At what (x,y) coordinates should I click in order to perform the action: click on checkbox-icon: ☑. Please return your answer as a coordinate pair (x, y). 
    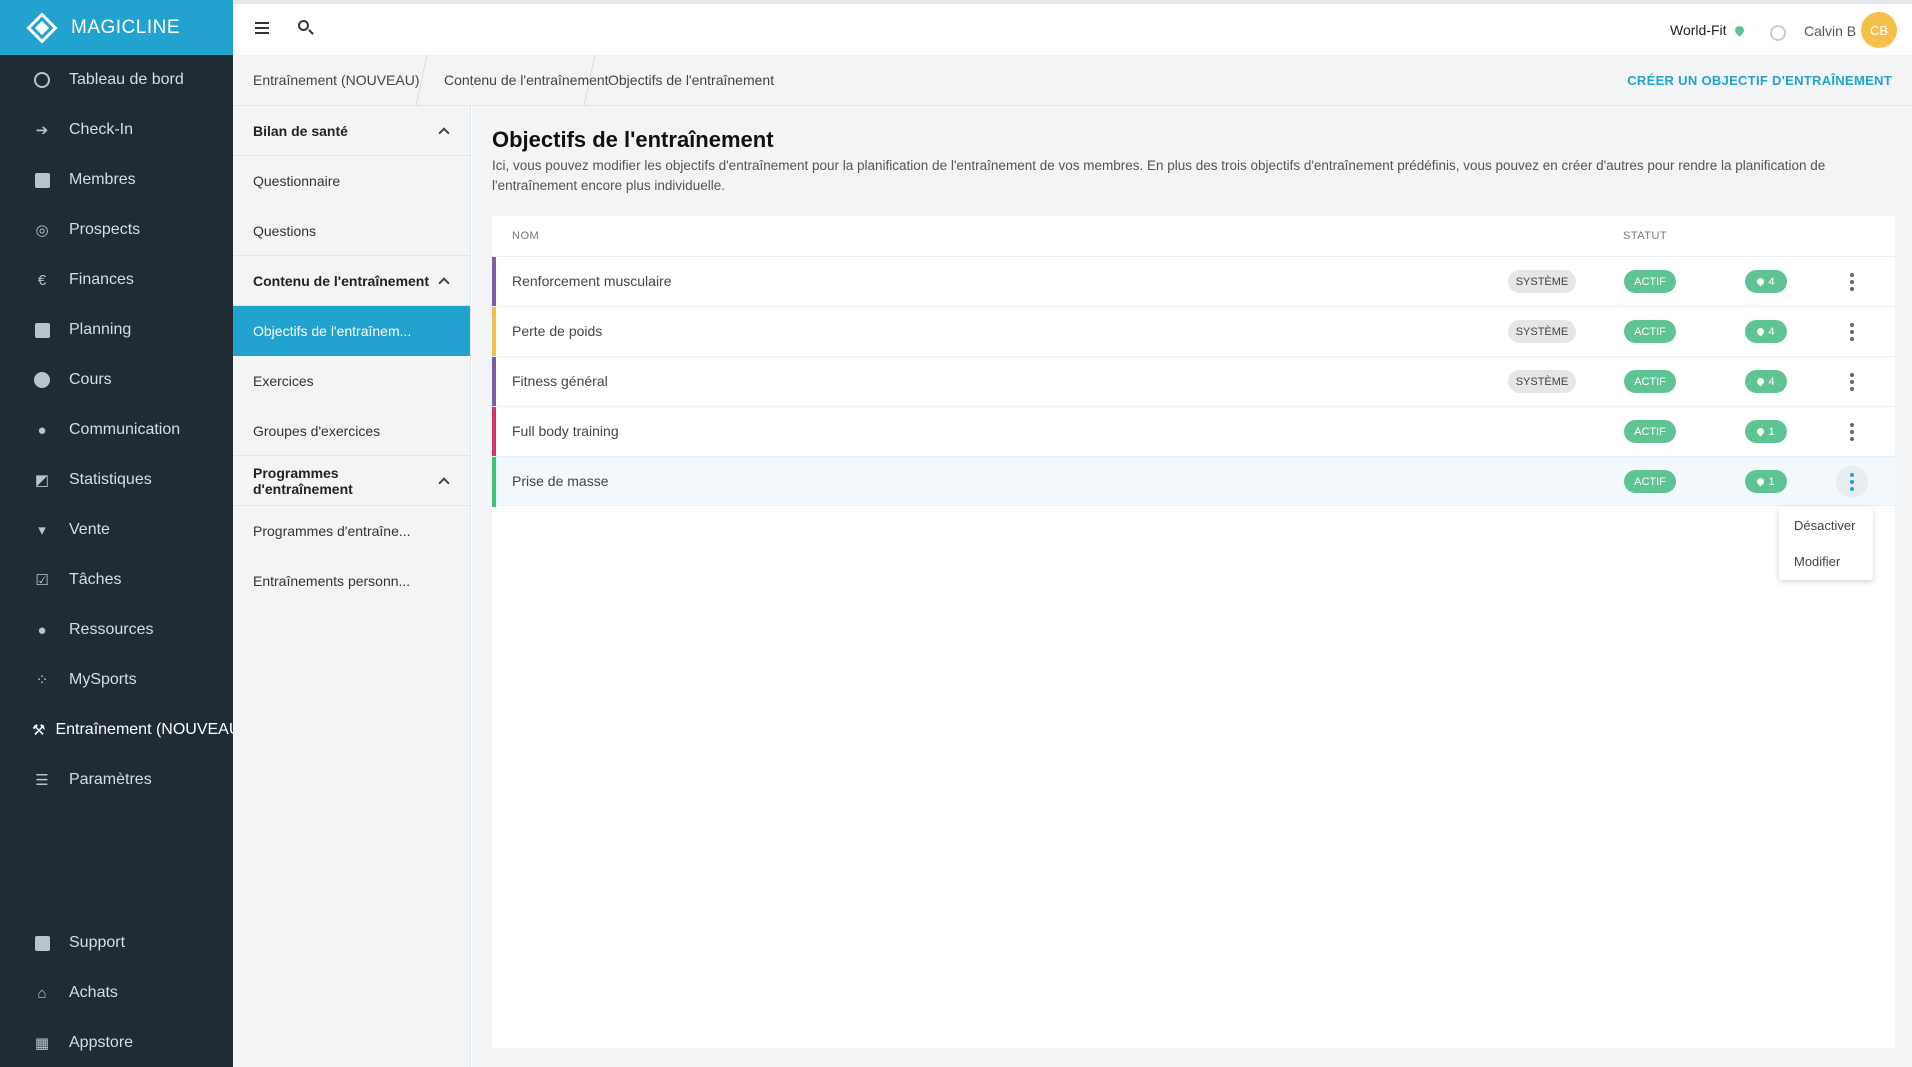
    Looking at the image, I should click on (42, 580).